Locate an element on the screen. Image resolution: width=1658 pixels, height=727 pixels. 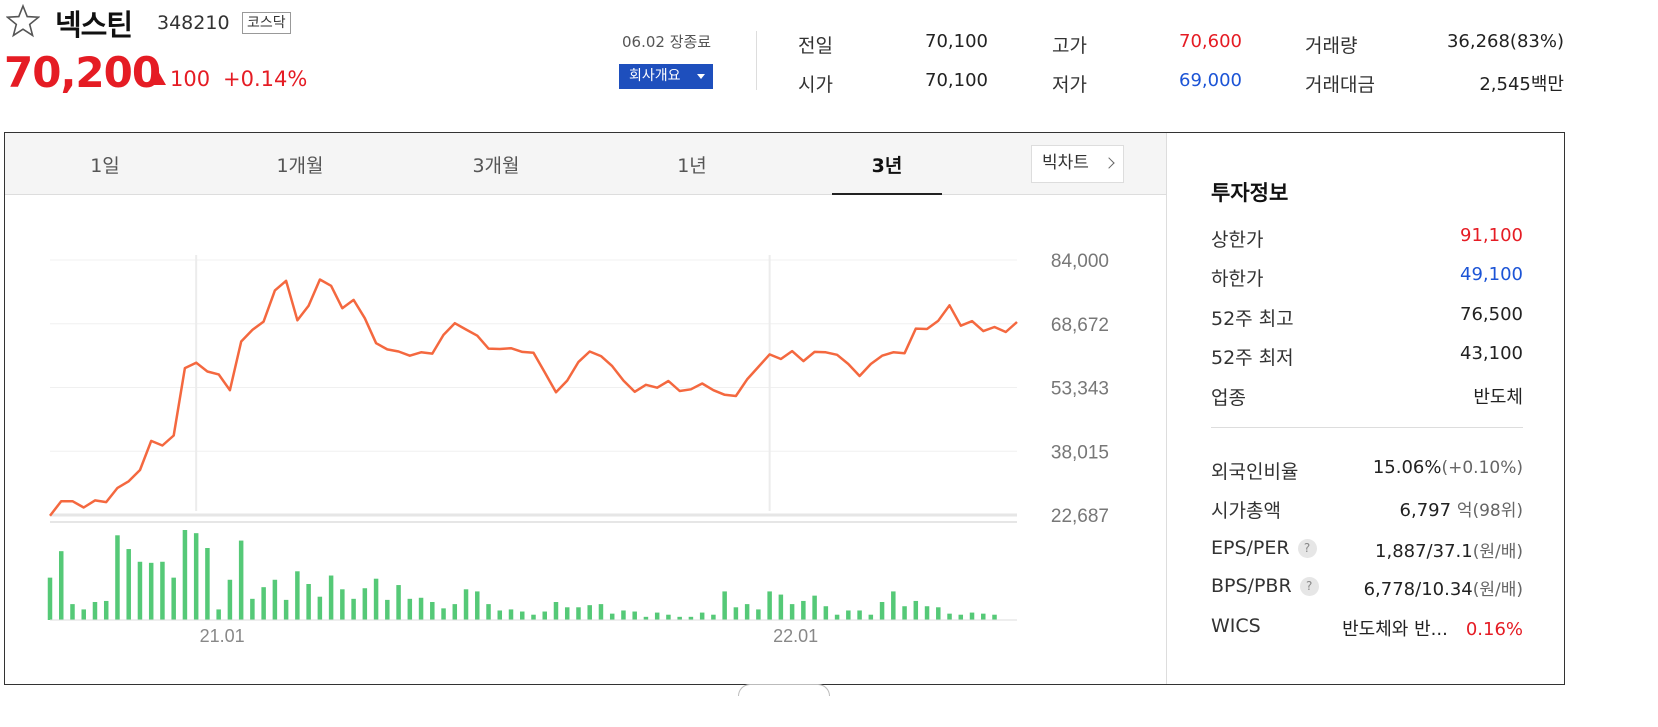
bps-pbr-label: BPS/PBR is located at coordinates (1251, 586).